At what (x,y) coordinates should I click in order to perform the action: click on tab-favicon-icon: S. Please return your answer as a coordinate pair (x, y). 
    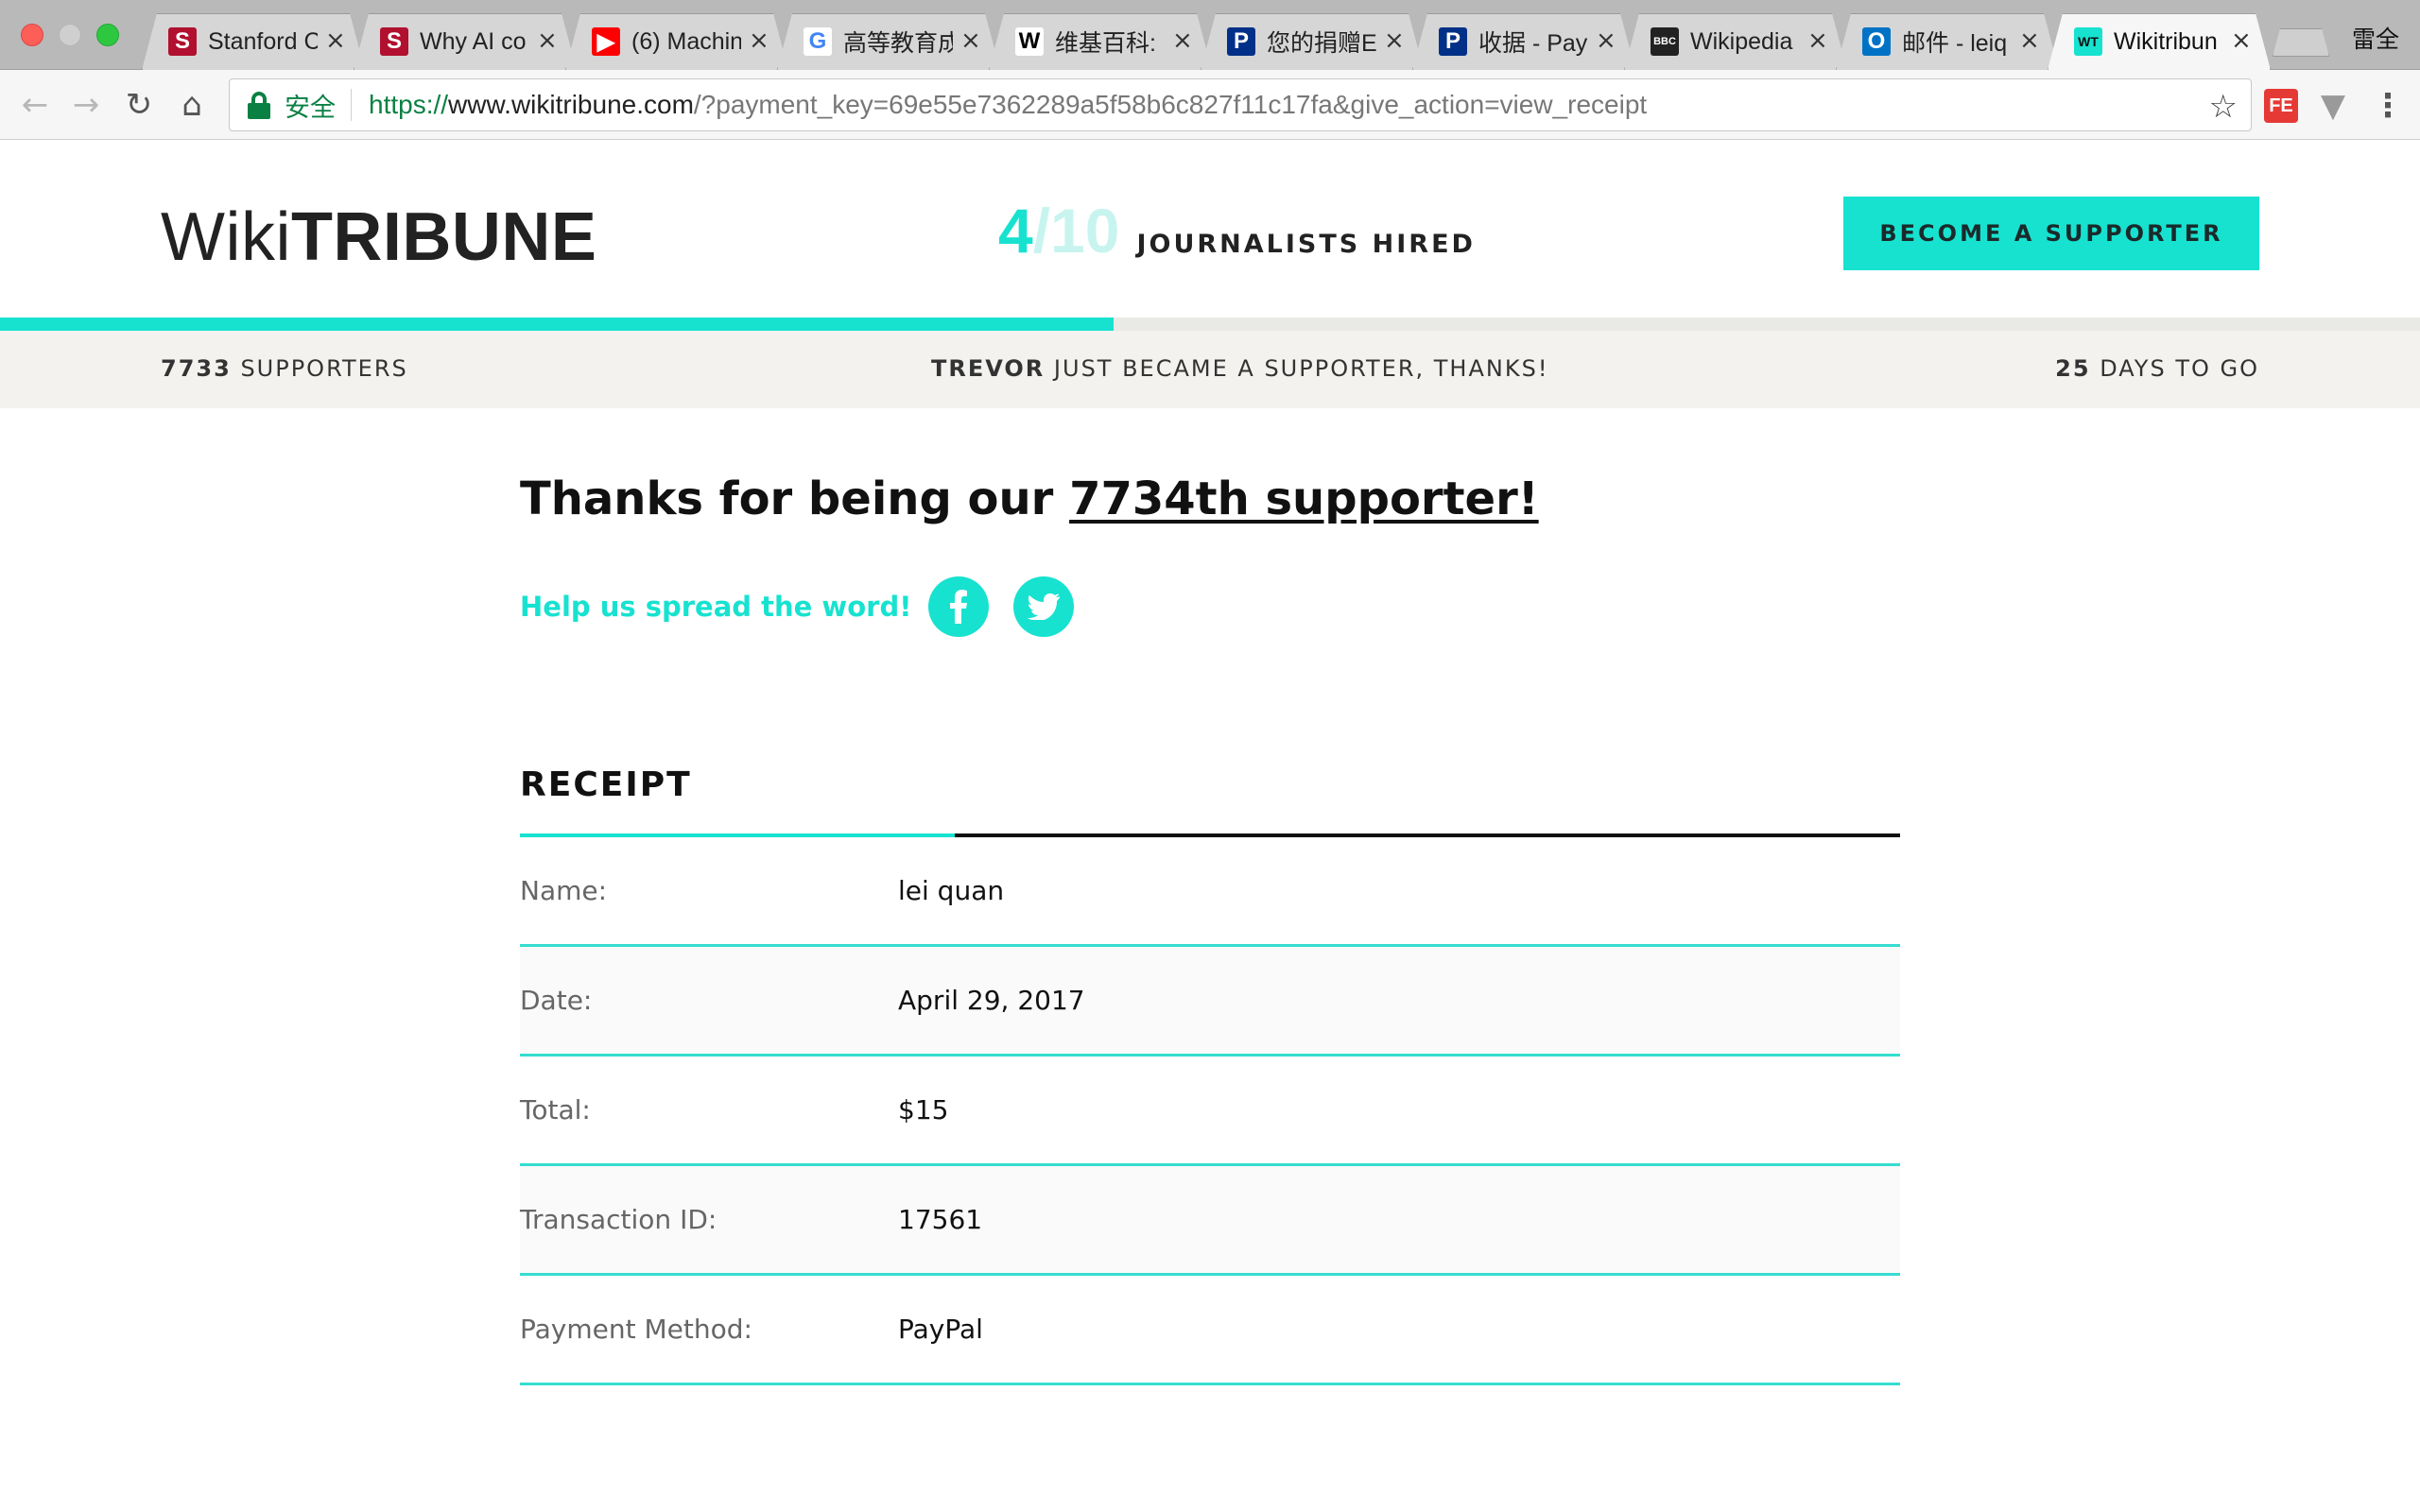
    Looking at the image, I should click on (182, 41).